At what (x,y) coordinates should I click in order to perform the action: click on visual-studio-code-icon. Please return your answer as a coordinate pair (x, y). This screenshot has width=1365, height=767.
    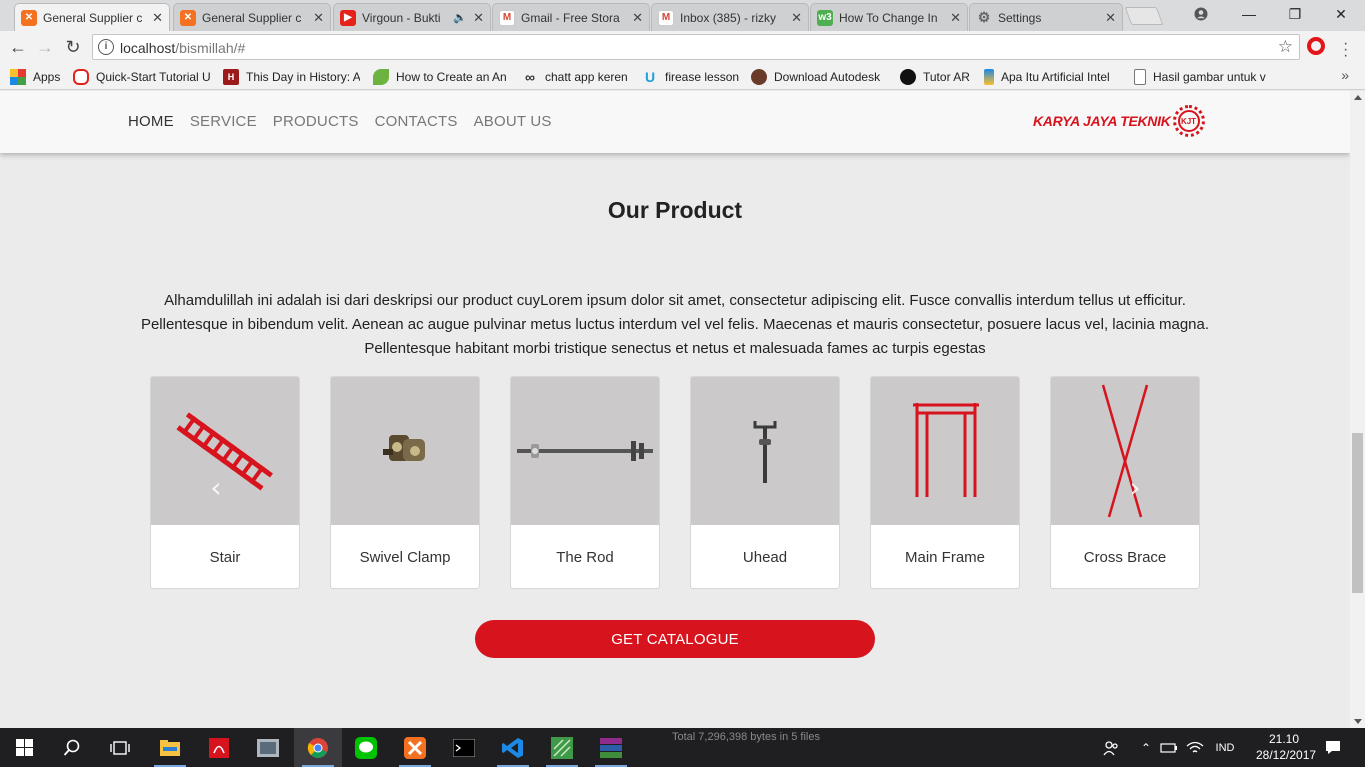
    Looking at the image, I should click on (513, 747).